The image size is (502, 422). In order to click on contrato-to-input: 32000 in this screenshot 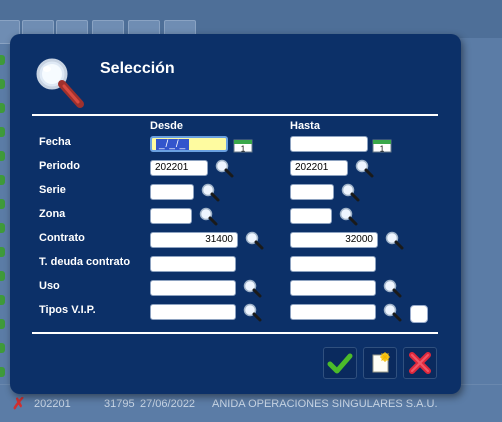, I will do `click(334, 240)`.